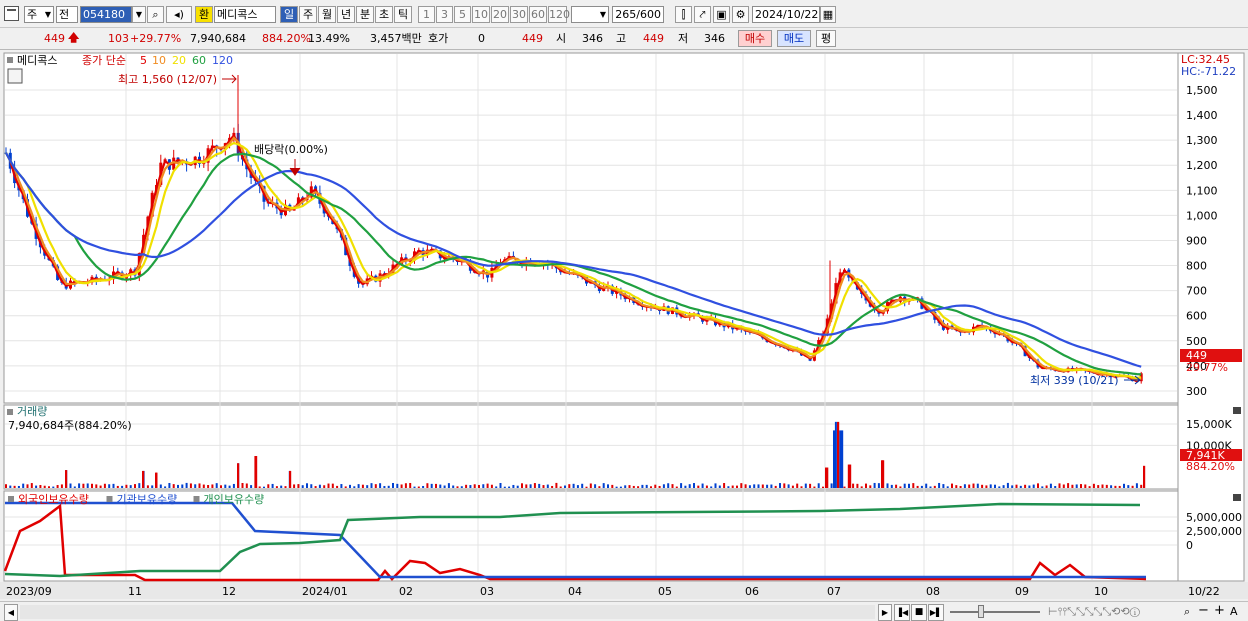  What do you see at coordinates (346, 14) in the screenshot?
I see `period-tab: 년` at bounding box center [346, 14].